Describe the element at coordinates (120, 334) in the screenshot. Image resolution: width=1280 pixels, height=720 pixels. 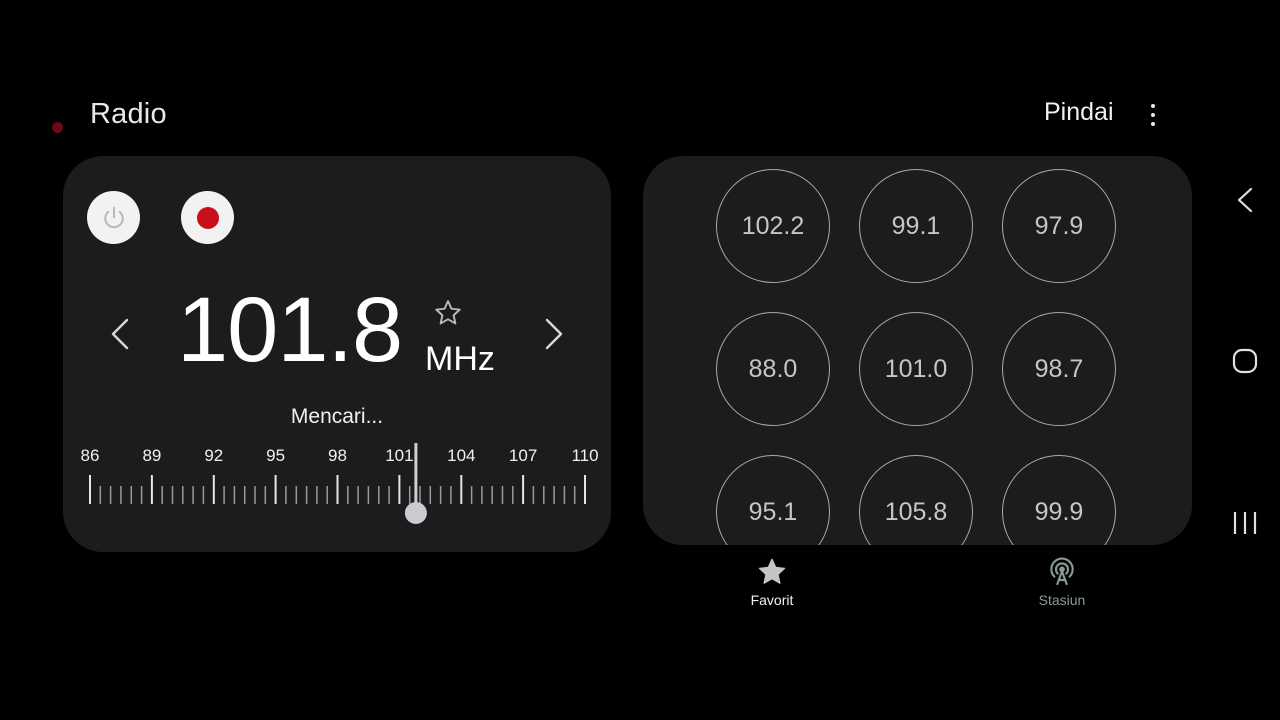
I see `previous-station-icon` at that location.